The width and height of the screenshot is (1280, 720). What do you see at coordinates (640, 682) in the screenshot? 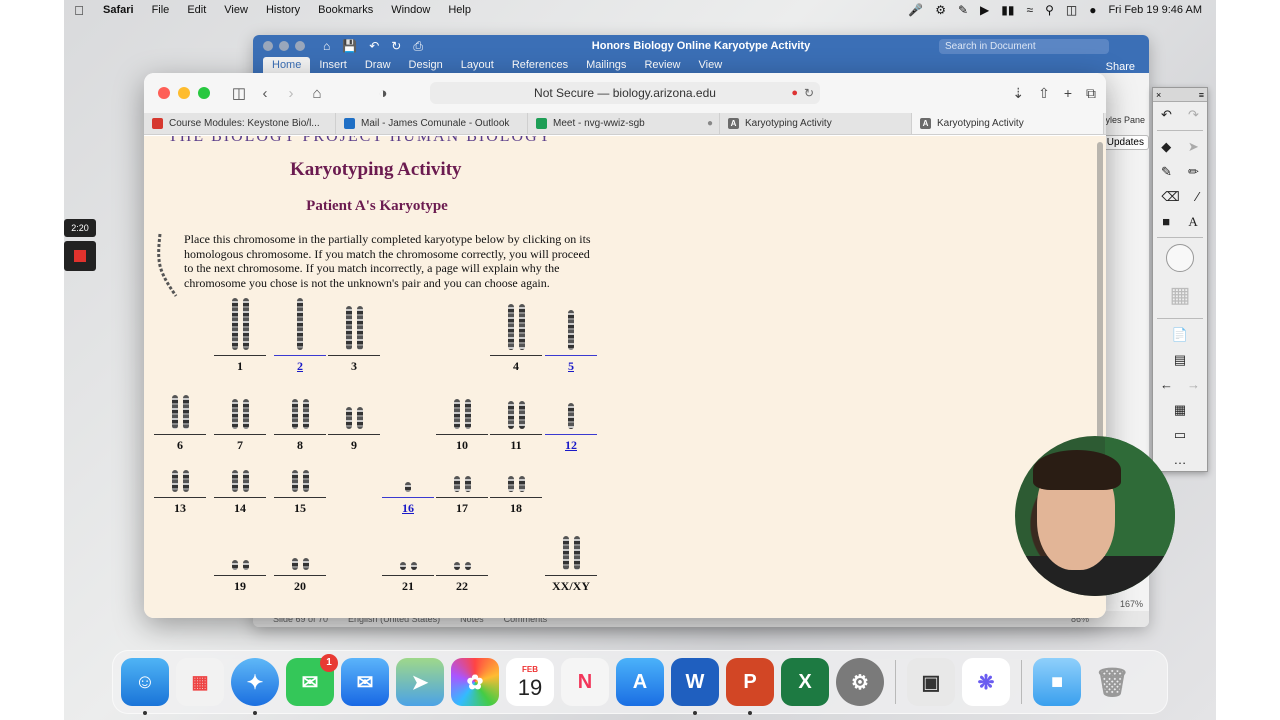
I see `app-store-icon: A` at bounding box center [640, 682].